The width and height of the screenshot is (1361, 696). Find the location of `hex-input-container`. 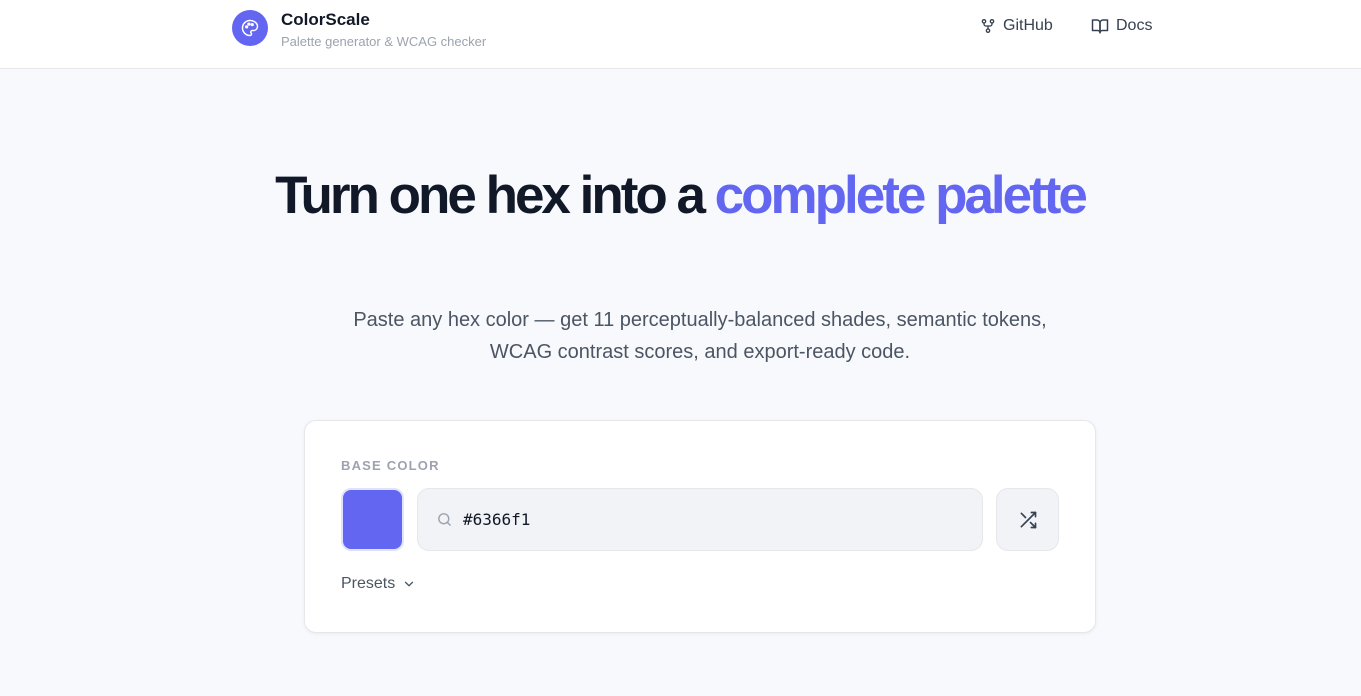

hex-input-container is located at coordinates (700, 519).